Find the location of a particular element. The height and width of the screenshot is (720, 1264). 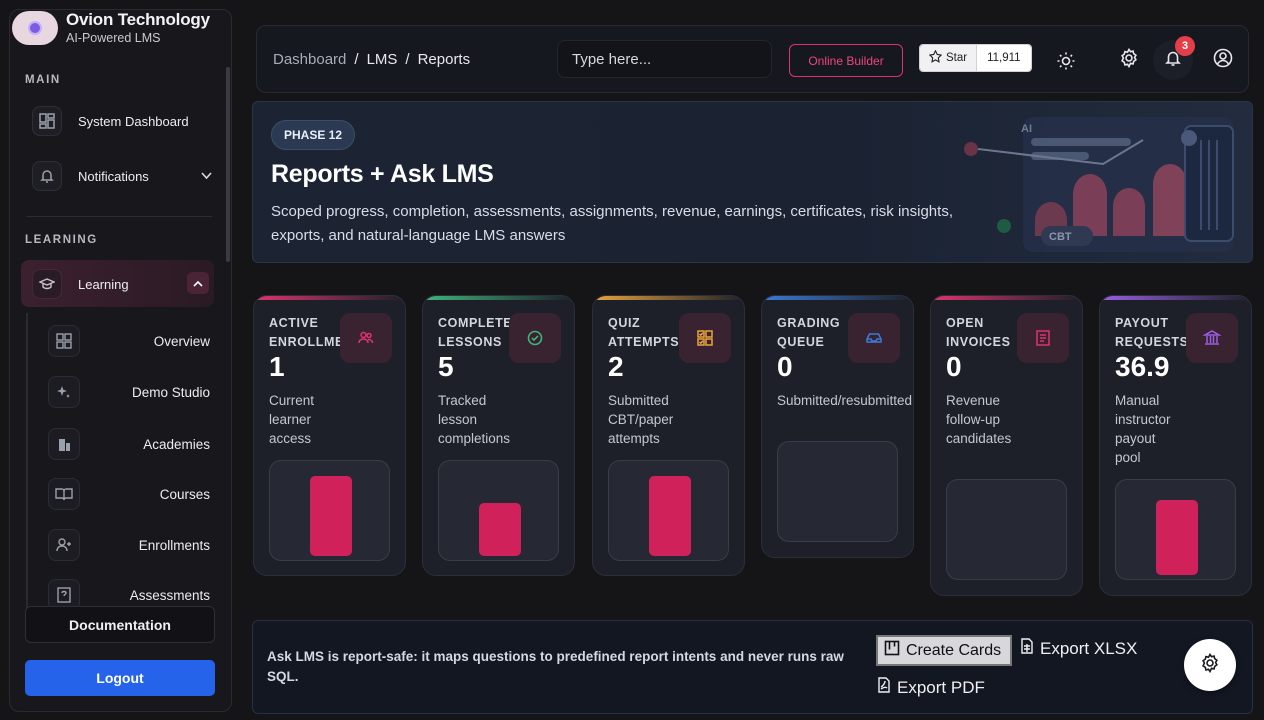

sidebar-item-demo-studio: Demo Studio is located at coordinates (129, 392).